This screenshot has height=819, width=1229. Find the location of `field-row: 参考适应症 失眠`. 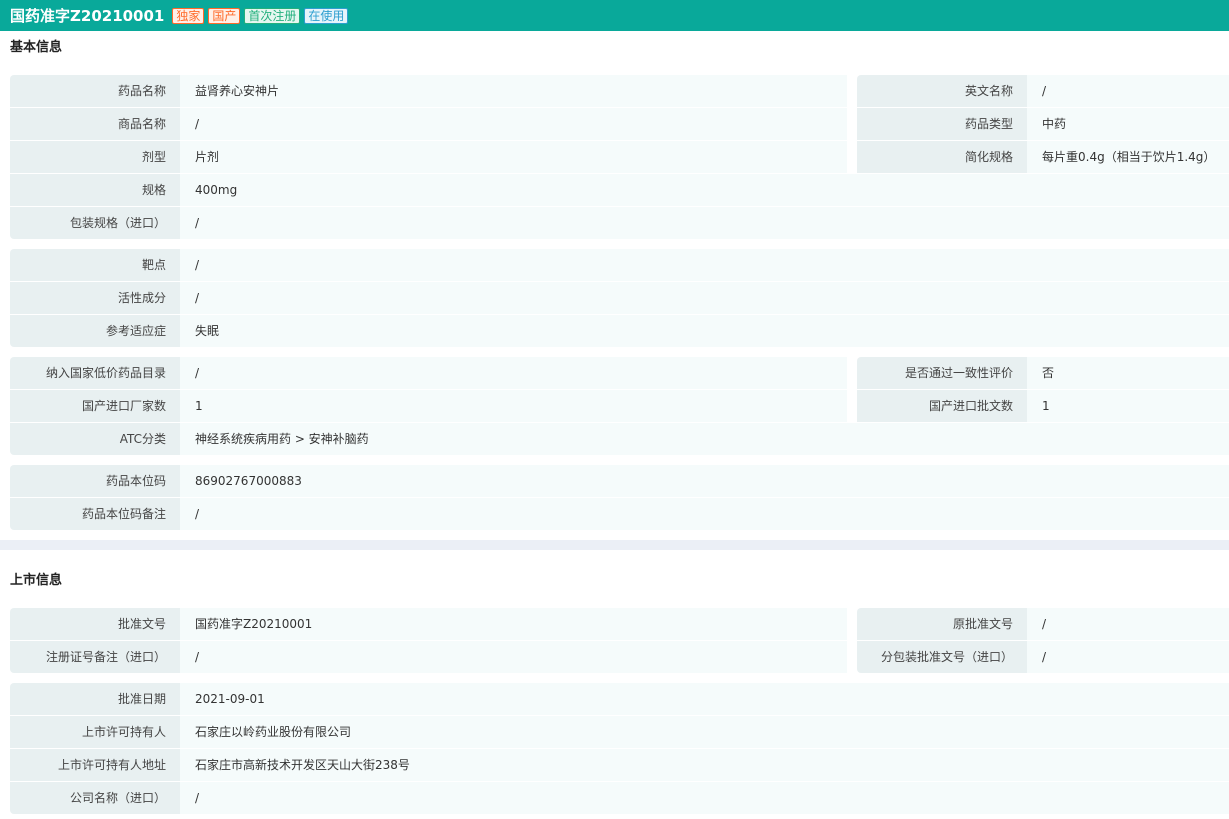

field-row: 参考适应症 失眠 is located at coordinates (619, 331).